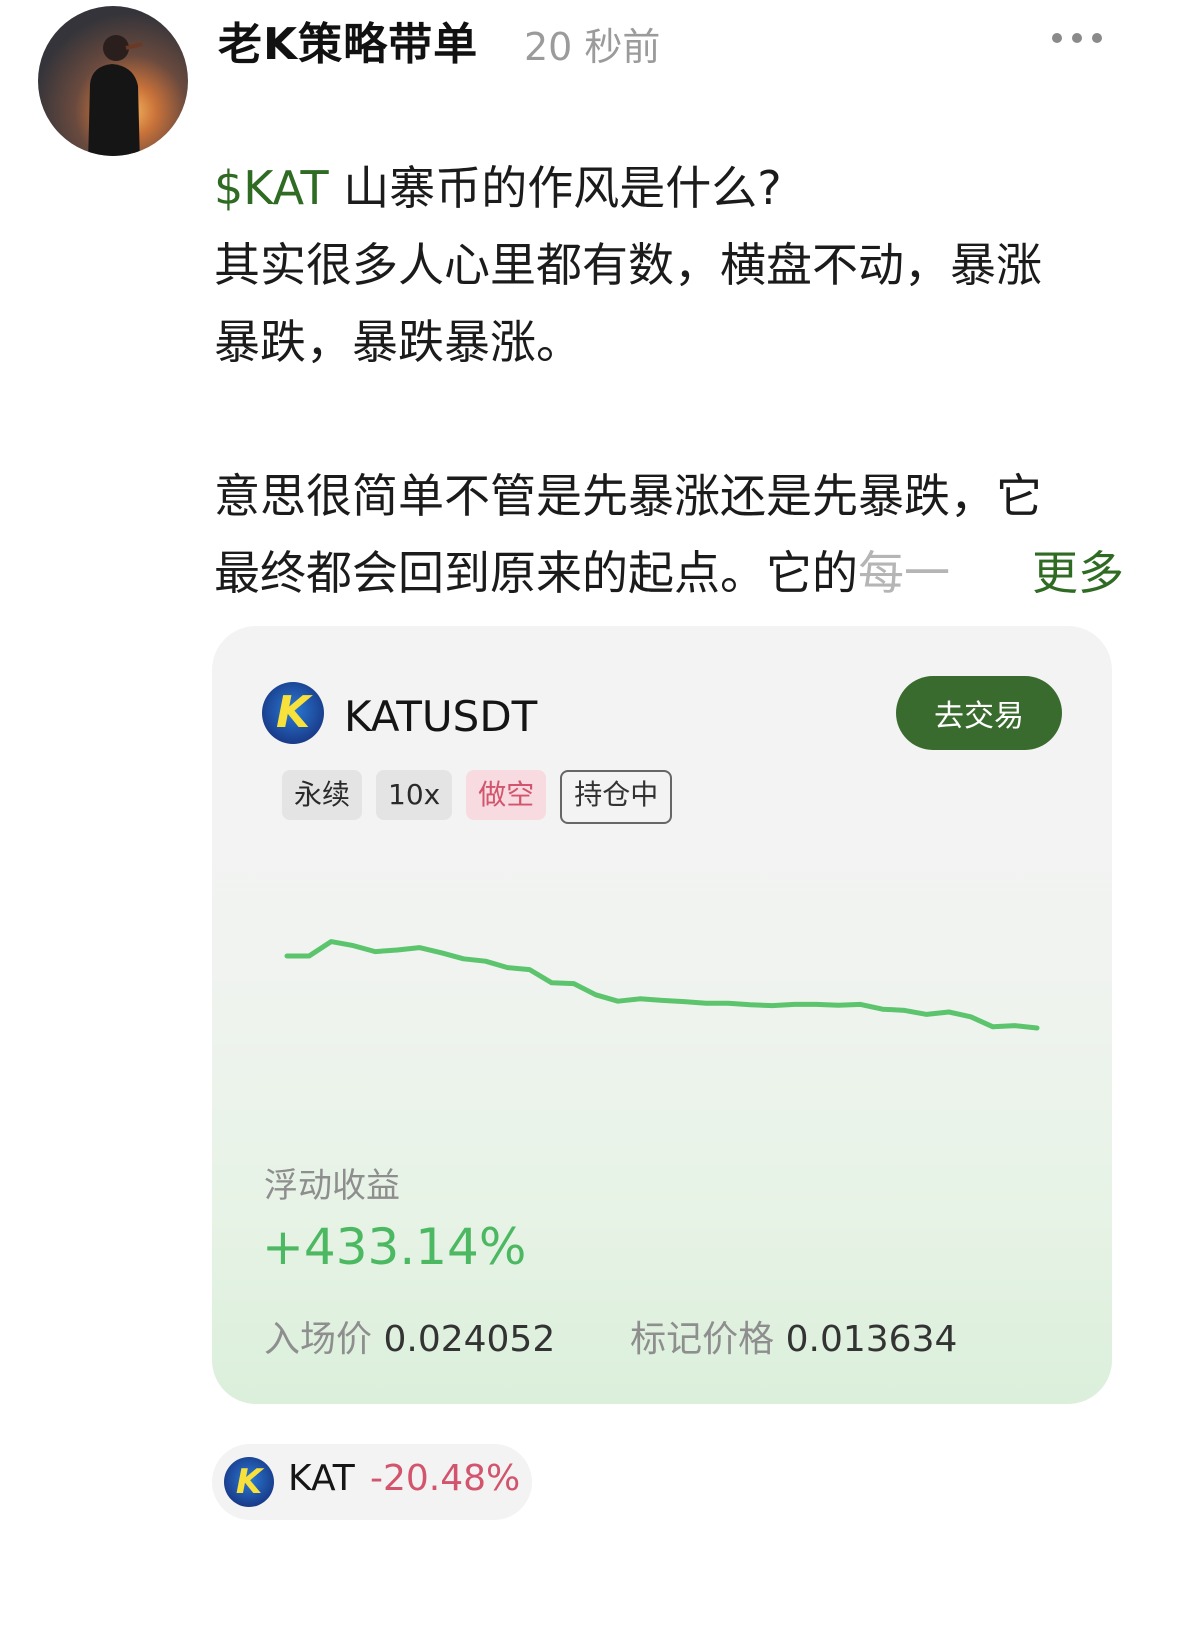 Image resolution: width=1200 pixels, height=1636 pixels. I want to click on expand-more-link: 更多, so click(1078, 573).